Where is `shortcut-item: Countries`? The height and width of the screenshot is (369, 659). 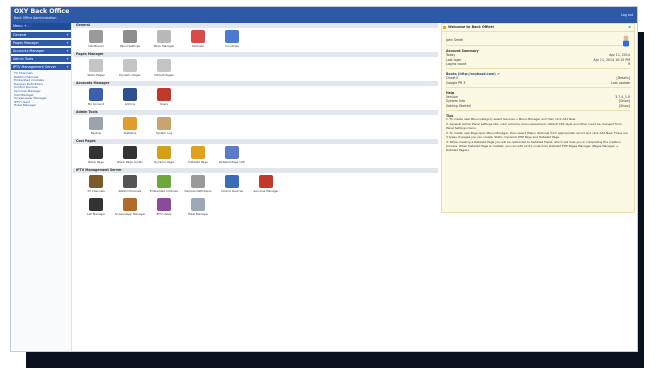 shortcut-item: Countries is located at coordinates (232, 40).